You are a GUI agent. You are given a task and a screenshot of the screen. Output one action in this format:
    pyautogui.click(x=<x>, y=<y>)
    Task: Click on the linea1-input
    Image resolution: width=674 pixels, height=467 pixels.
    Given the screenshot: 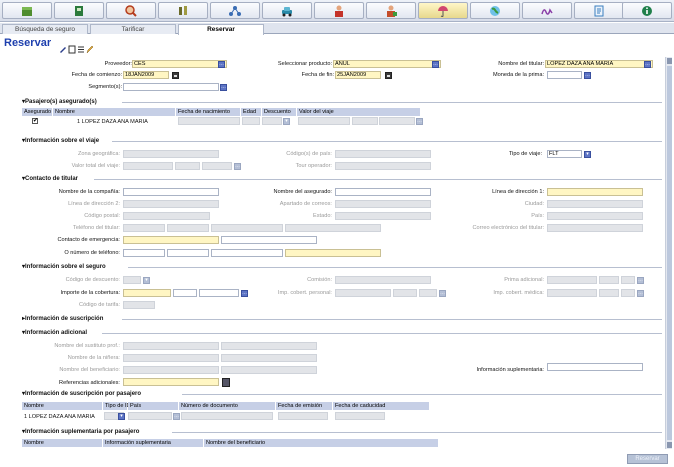 What is the action you would take?
    pyautogui.click(x=595, y=192)
    